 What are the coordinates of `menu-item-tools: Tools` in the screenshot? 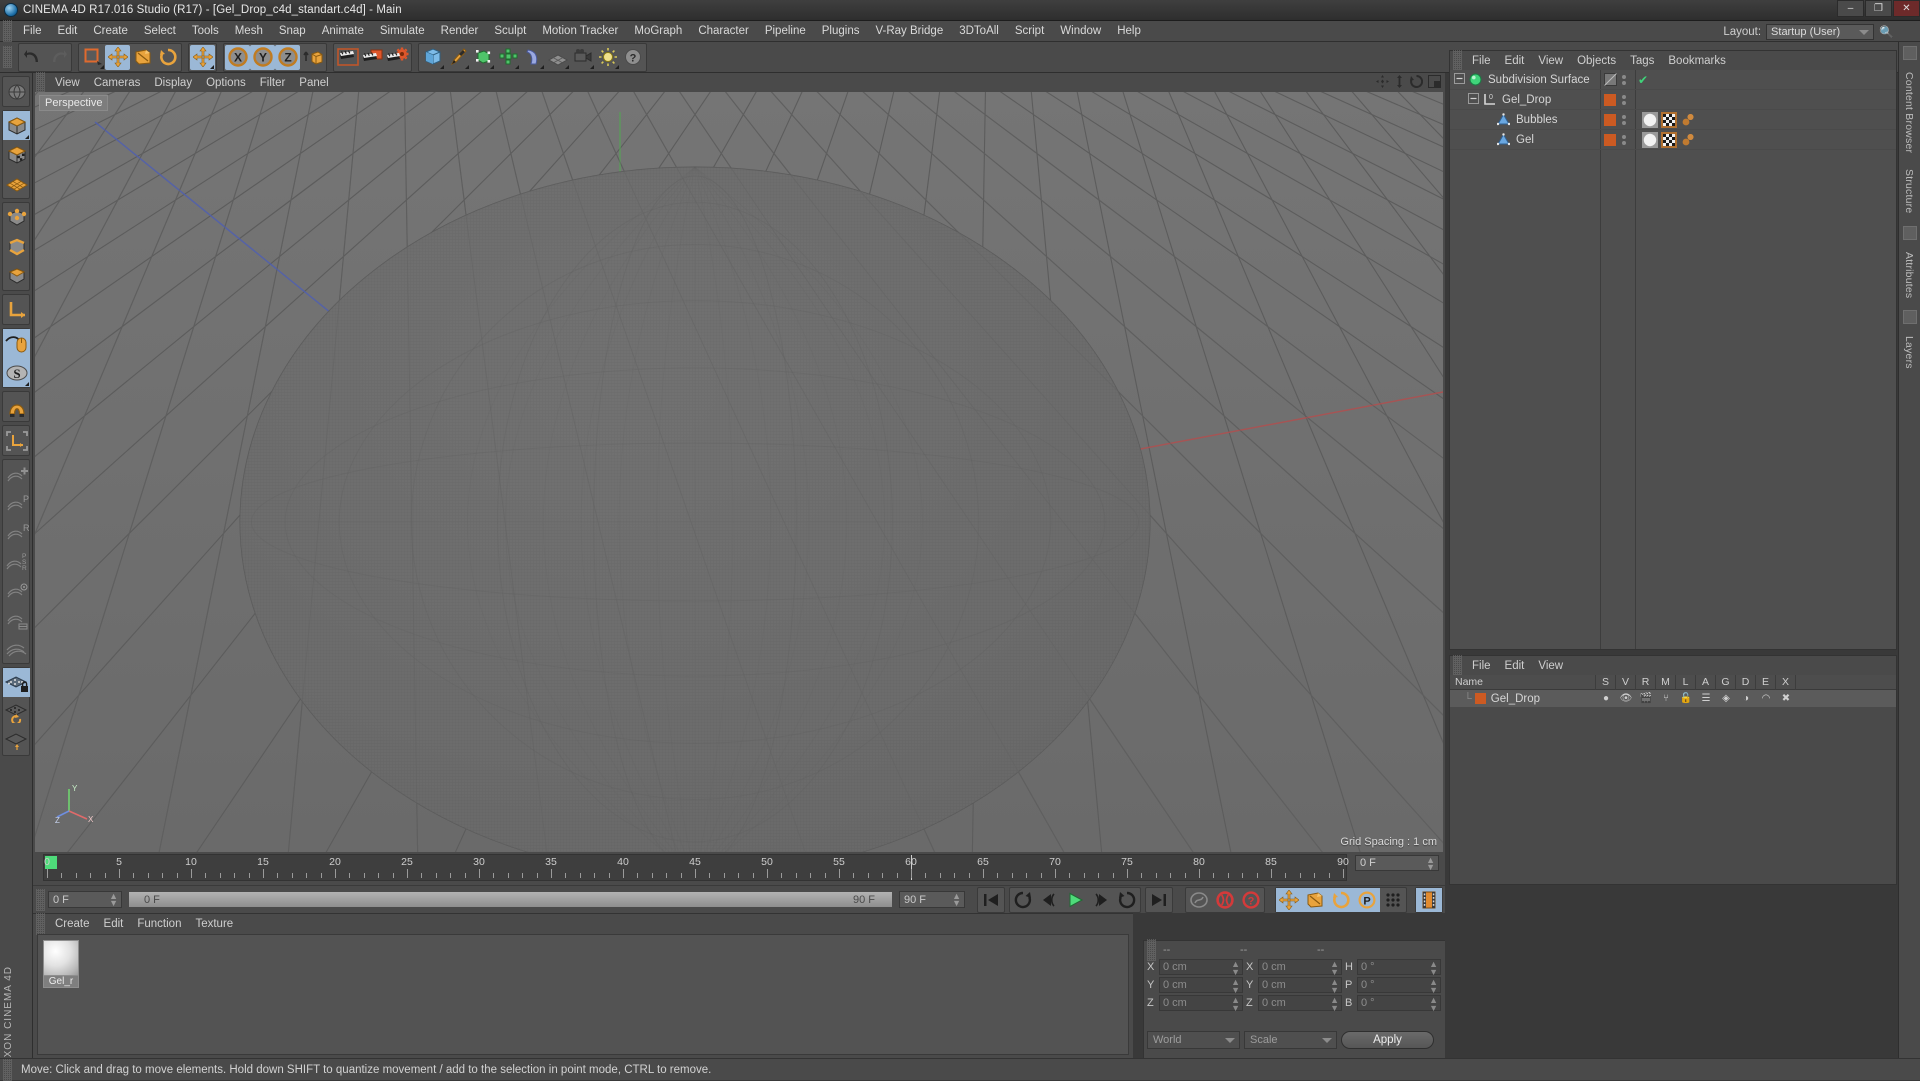 It's located at (205, 31).